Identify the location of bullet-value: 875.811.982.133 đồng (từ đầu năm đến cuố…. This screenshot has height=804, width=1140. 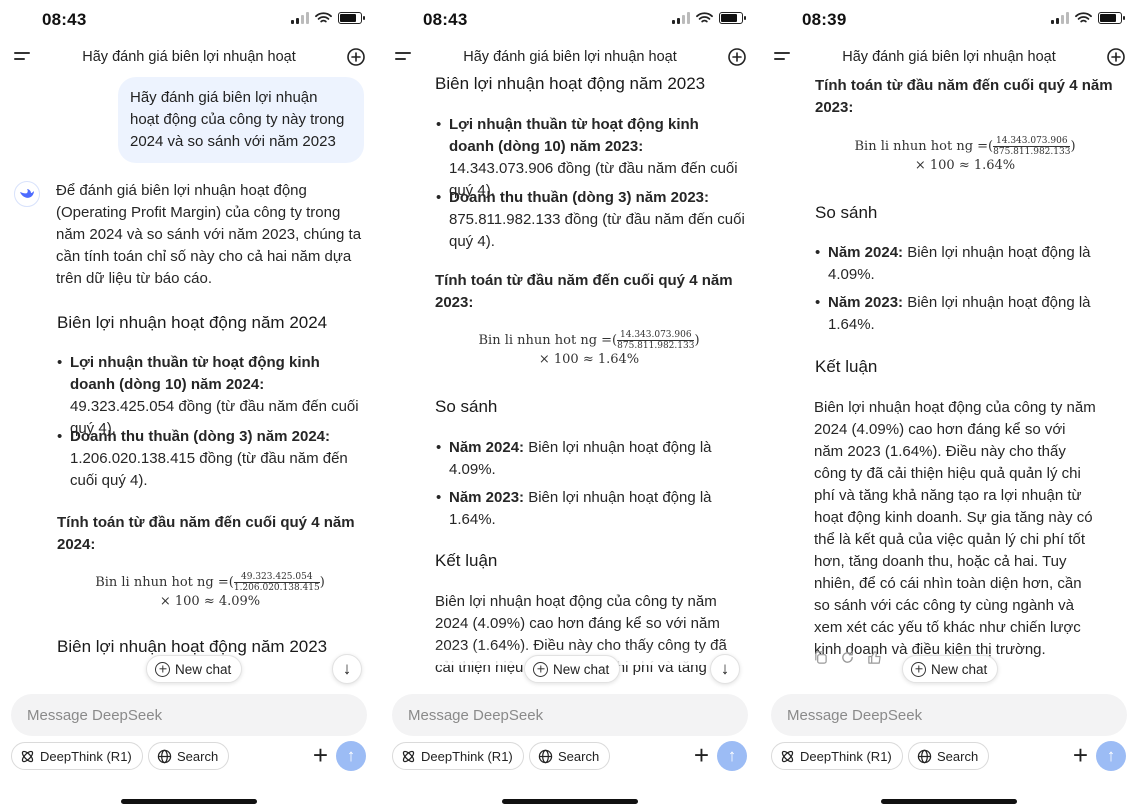
(597, 230).